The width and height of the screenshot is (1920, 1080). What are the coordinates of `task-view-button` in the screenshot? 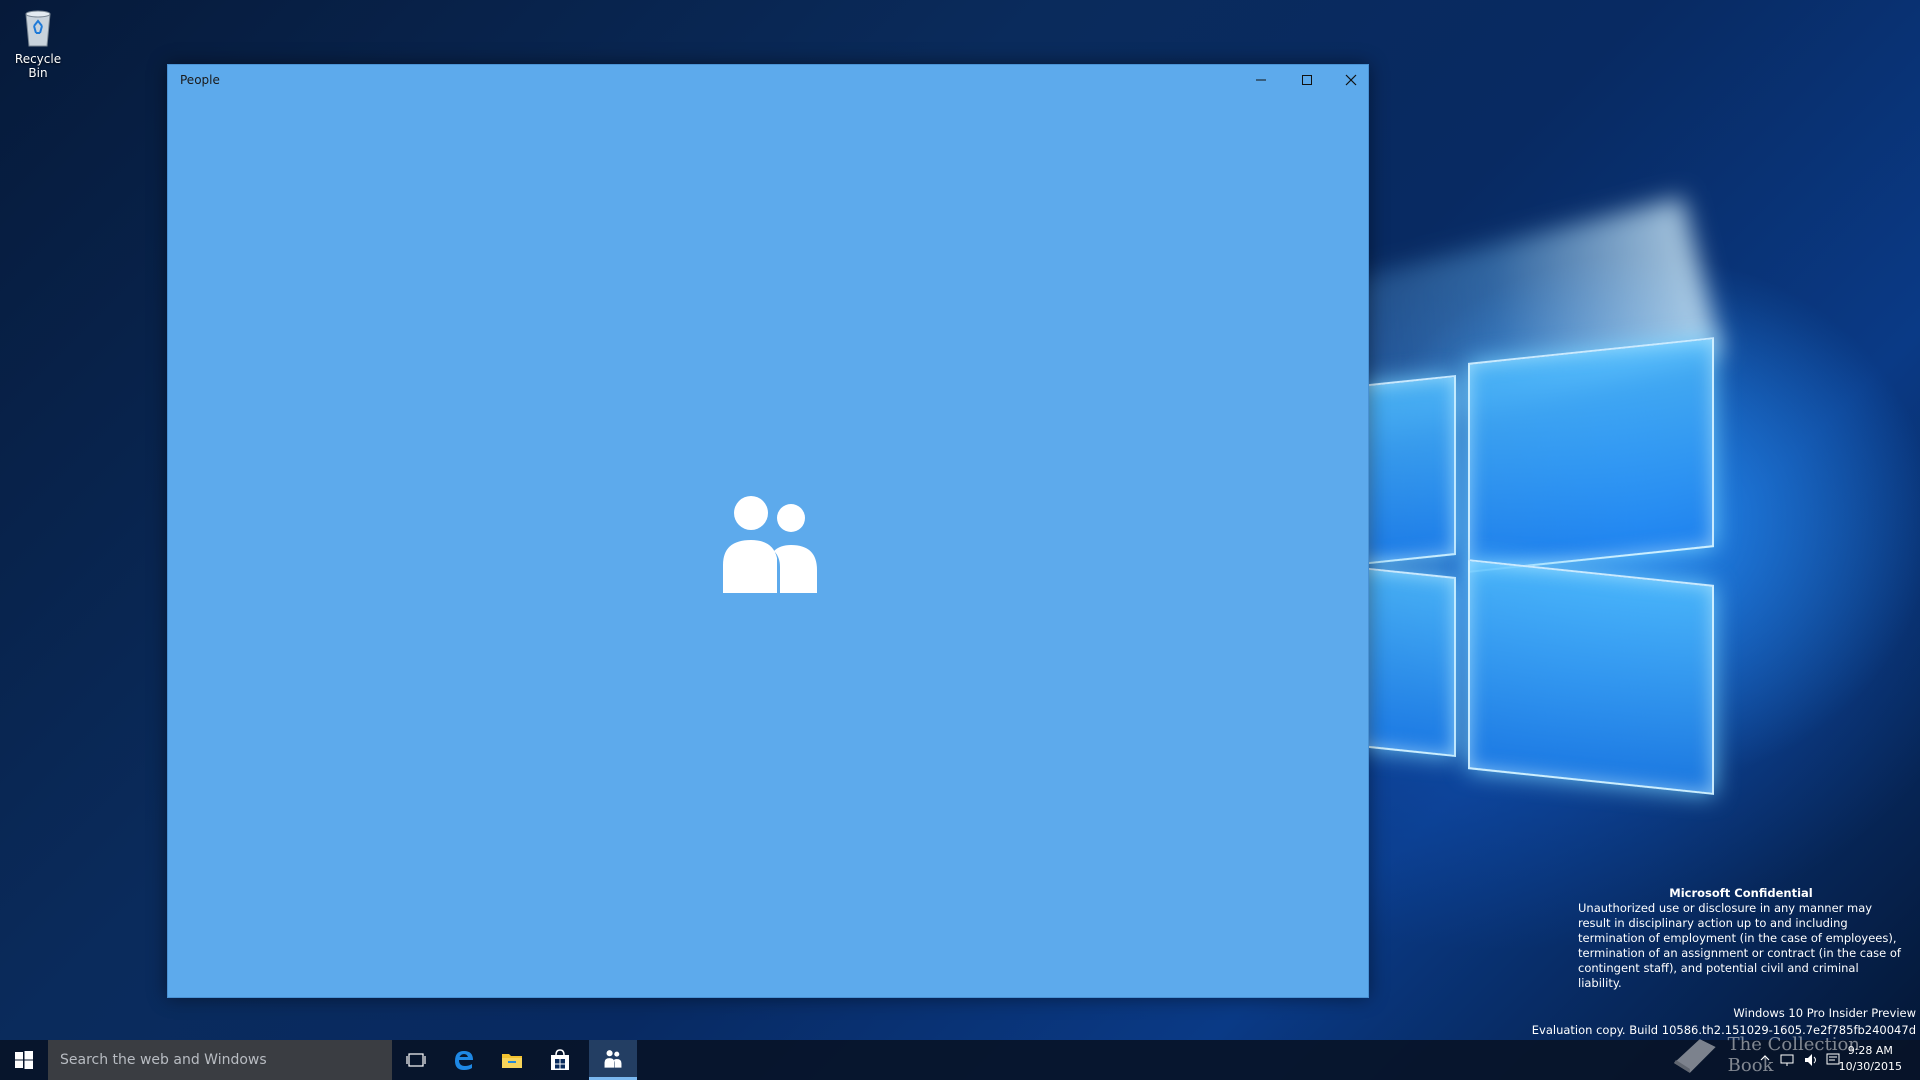 It's located at (416, 1060).